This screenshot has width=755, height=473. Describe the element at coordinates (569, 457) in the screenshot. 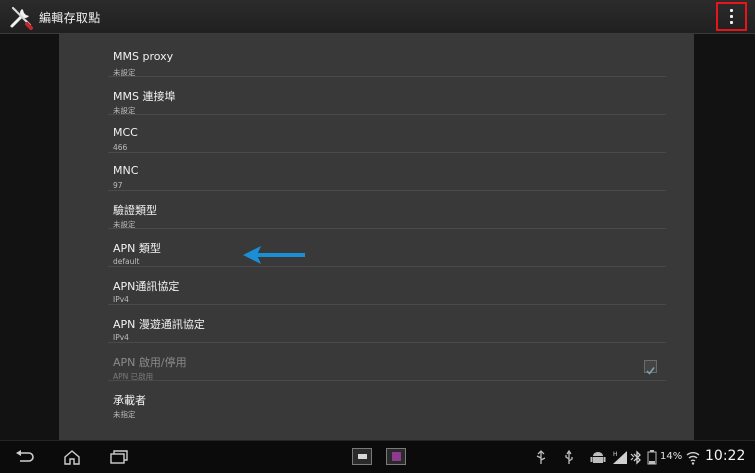

I see `usb-icon` at that location.